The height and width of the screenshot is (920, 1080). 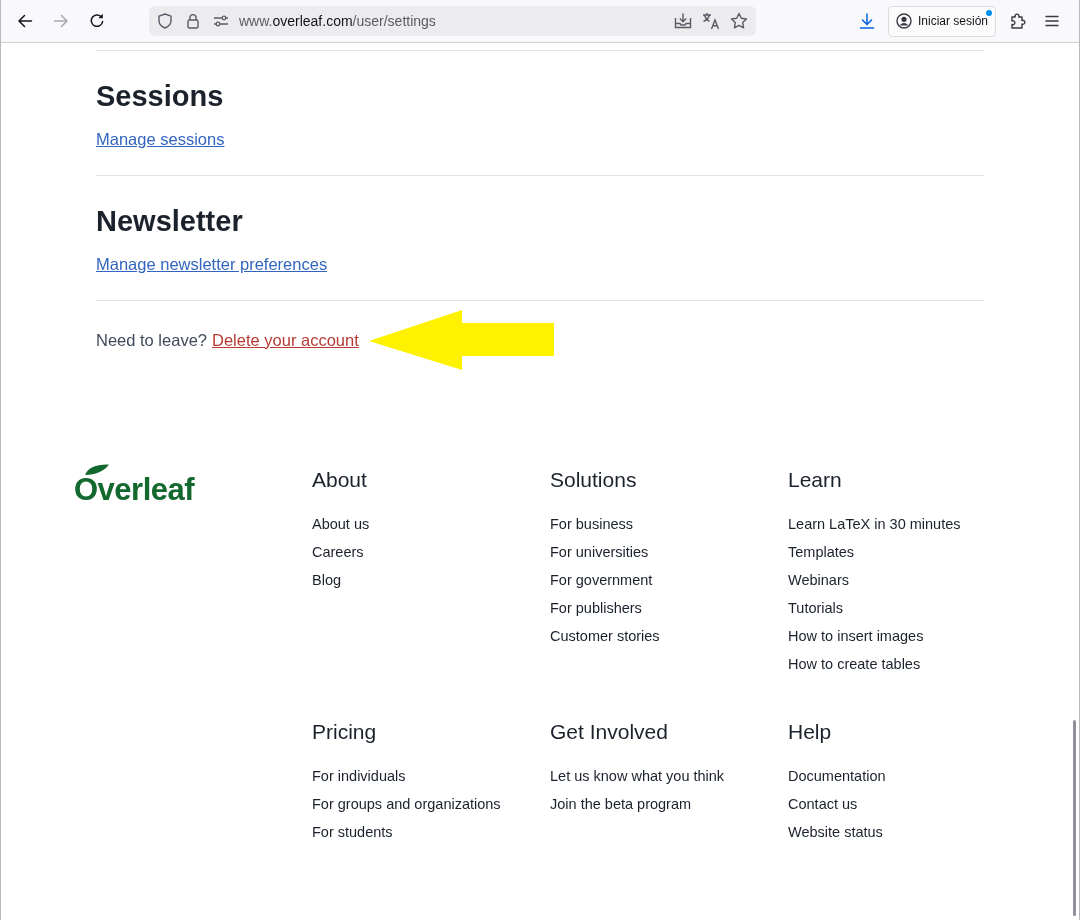 What do you see at coordinates (856, 636) in the screenshot?
I see `footer-link: How to insert images` at bounding box center [856, 636].